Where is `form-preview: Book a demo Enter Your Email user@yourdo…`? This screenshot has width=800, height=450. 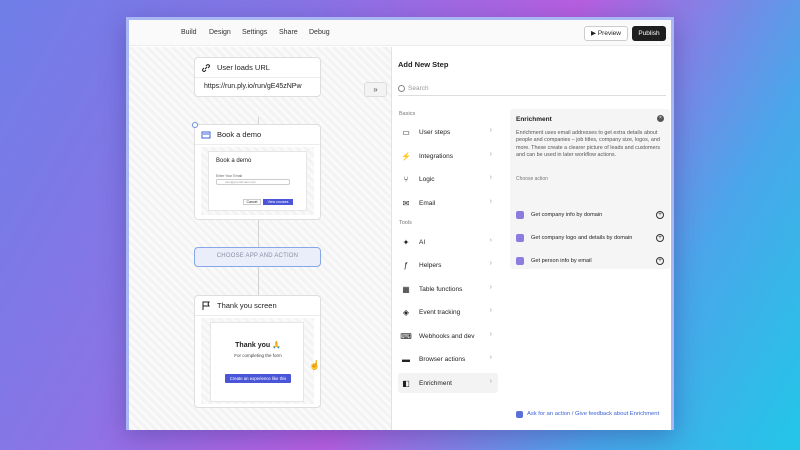
form-preview: Book a demo Enter Your Email user@yourdo… is located at coordinates (257, 181).